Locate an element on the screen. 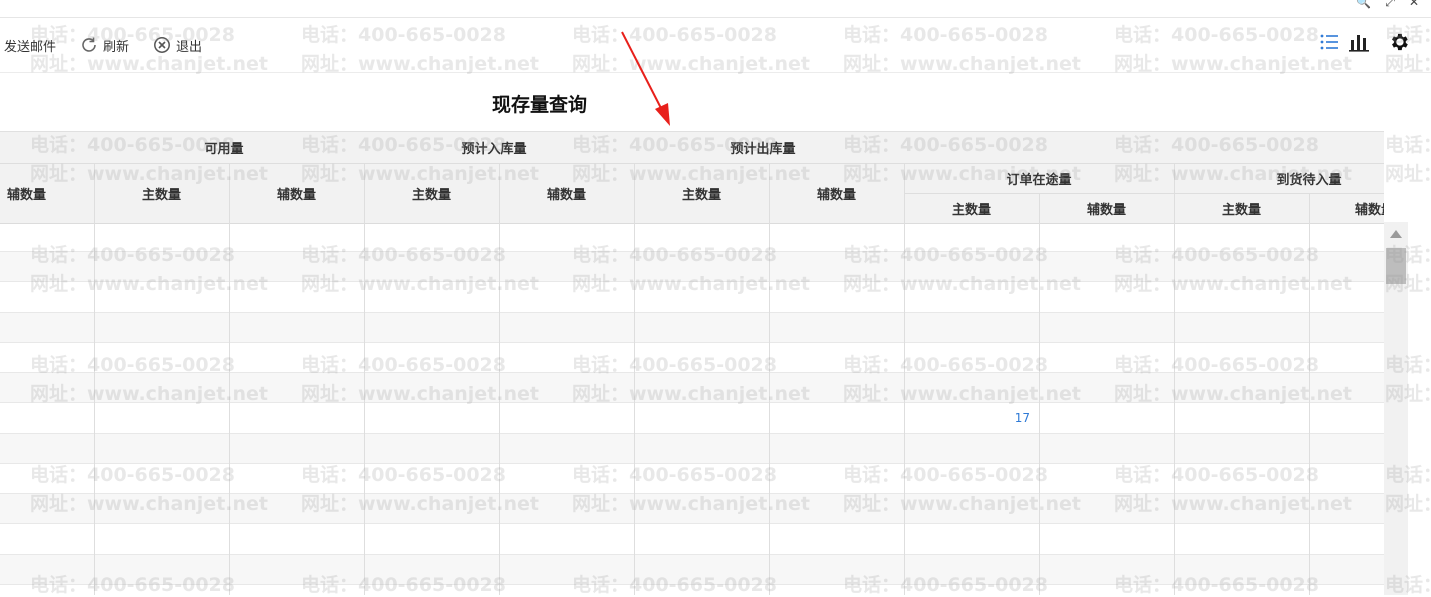  vertical-scrollbar is located at coordinates (1396, 408).